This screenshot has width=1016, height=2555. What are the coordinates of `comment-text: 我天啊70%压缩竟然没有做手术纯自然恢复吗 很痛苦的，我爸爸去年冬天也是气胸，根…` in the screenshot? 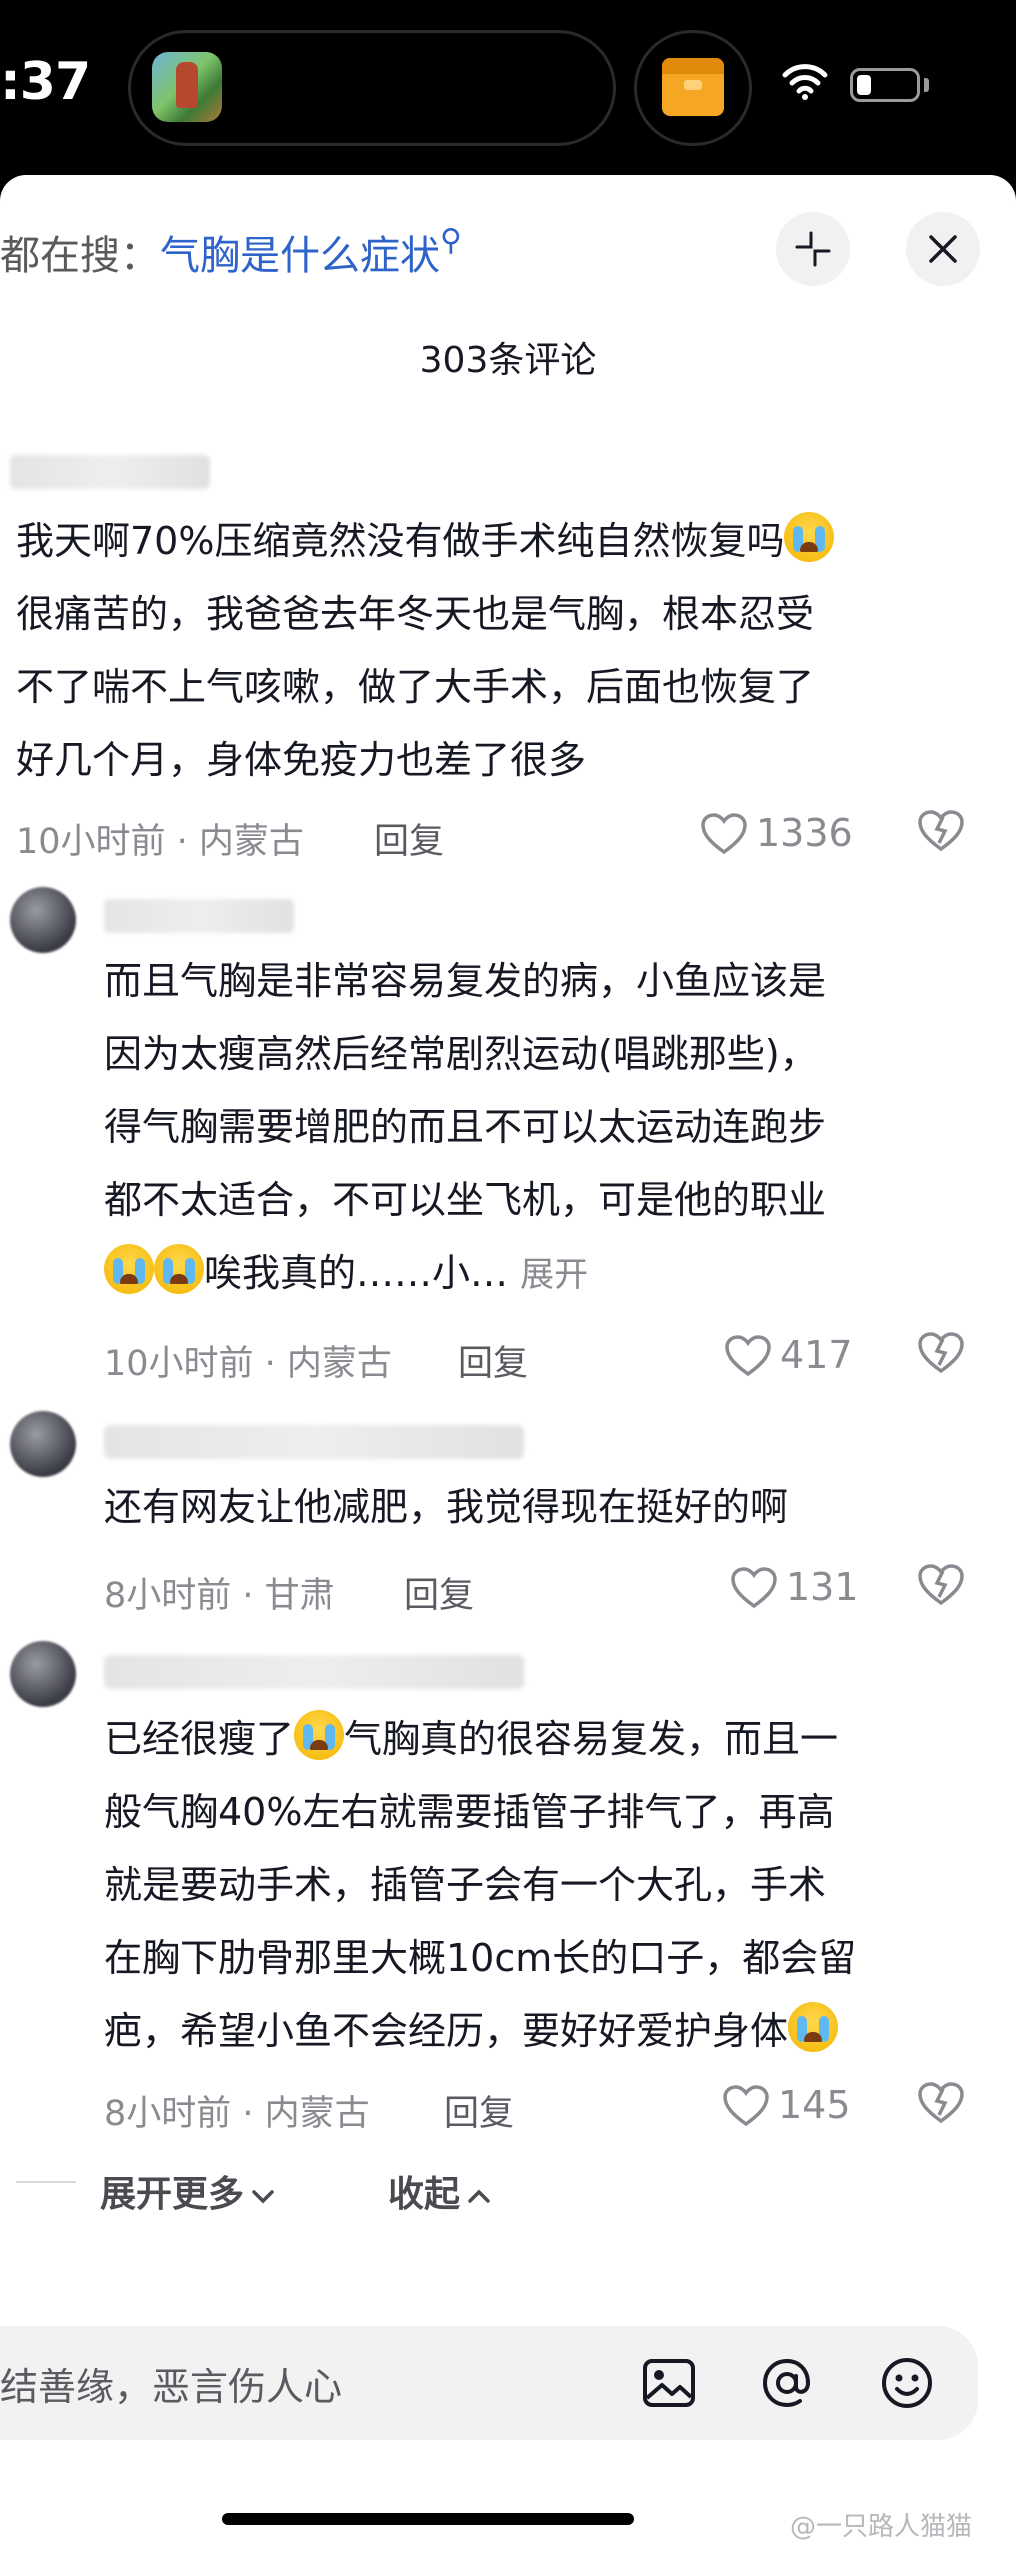 It's located at (425, 651).